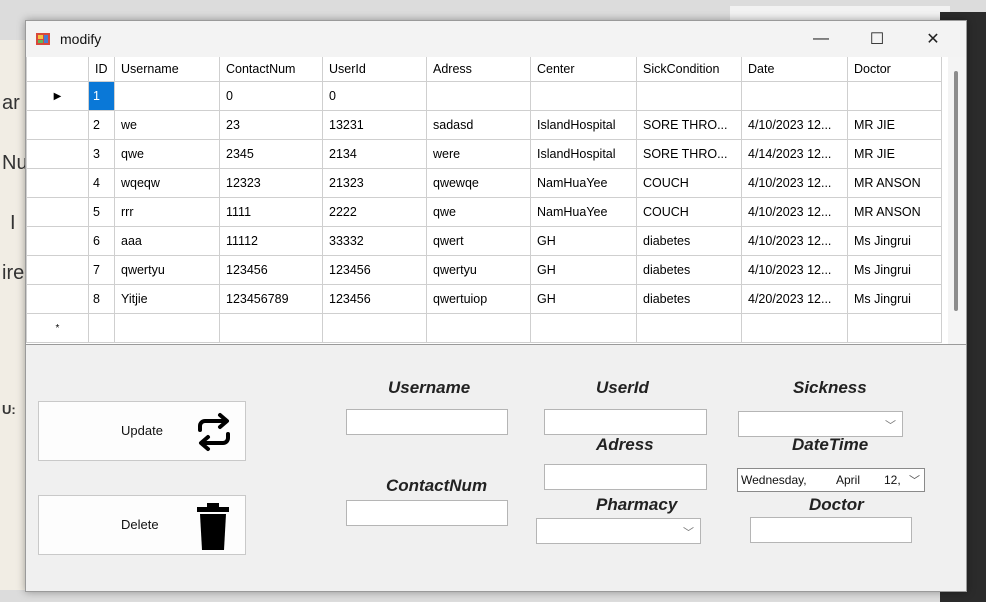 This screenshot has height=602, width=986. I want to click on table-cell: qwert, so click(478, 241).